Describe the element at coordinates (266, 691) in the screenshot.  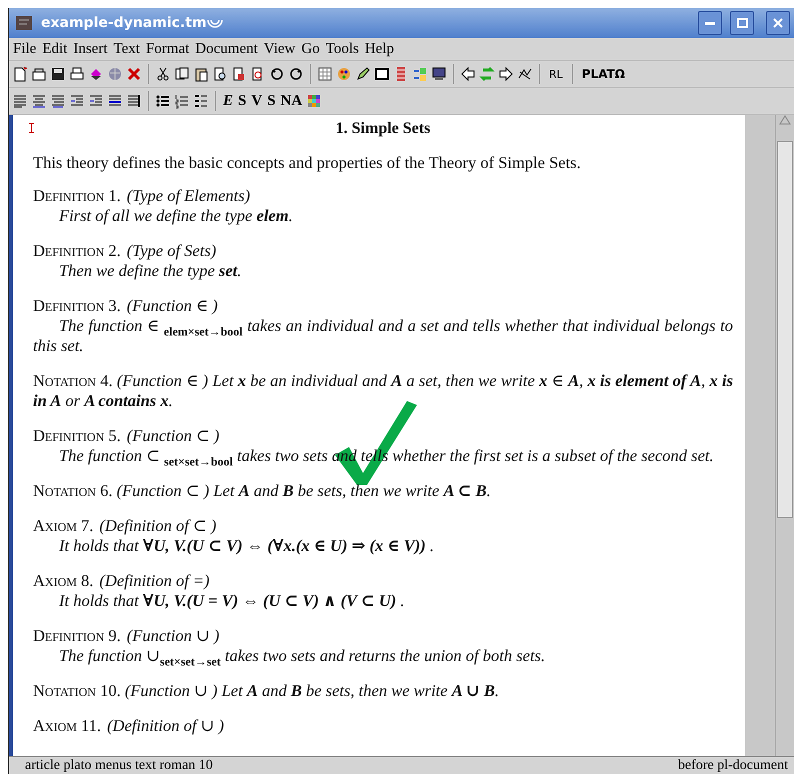
I see `notation-paragraph: Notation 10. (Function ∪ ) Let A and B be sets, then we write A ∪ B.` at that location.